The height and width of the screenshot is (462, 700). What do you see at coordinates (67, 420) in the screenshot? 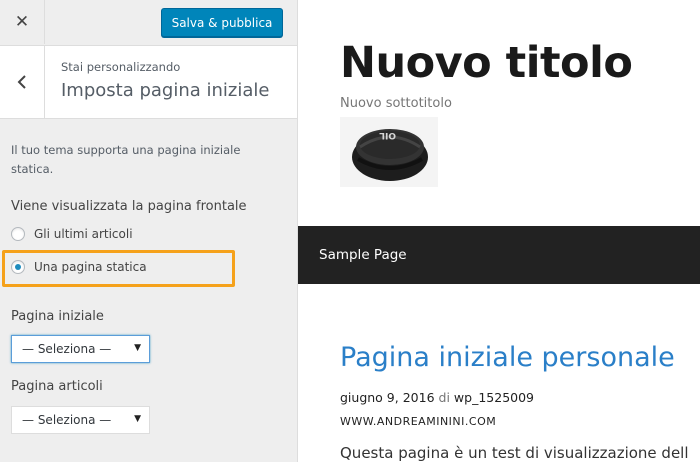
I see `posts-page-select-value: — Seleziona —` at bounding box center [67, 420].